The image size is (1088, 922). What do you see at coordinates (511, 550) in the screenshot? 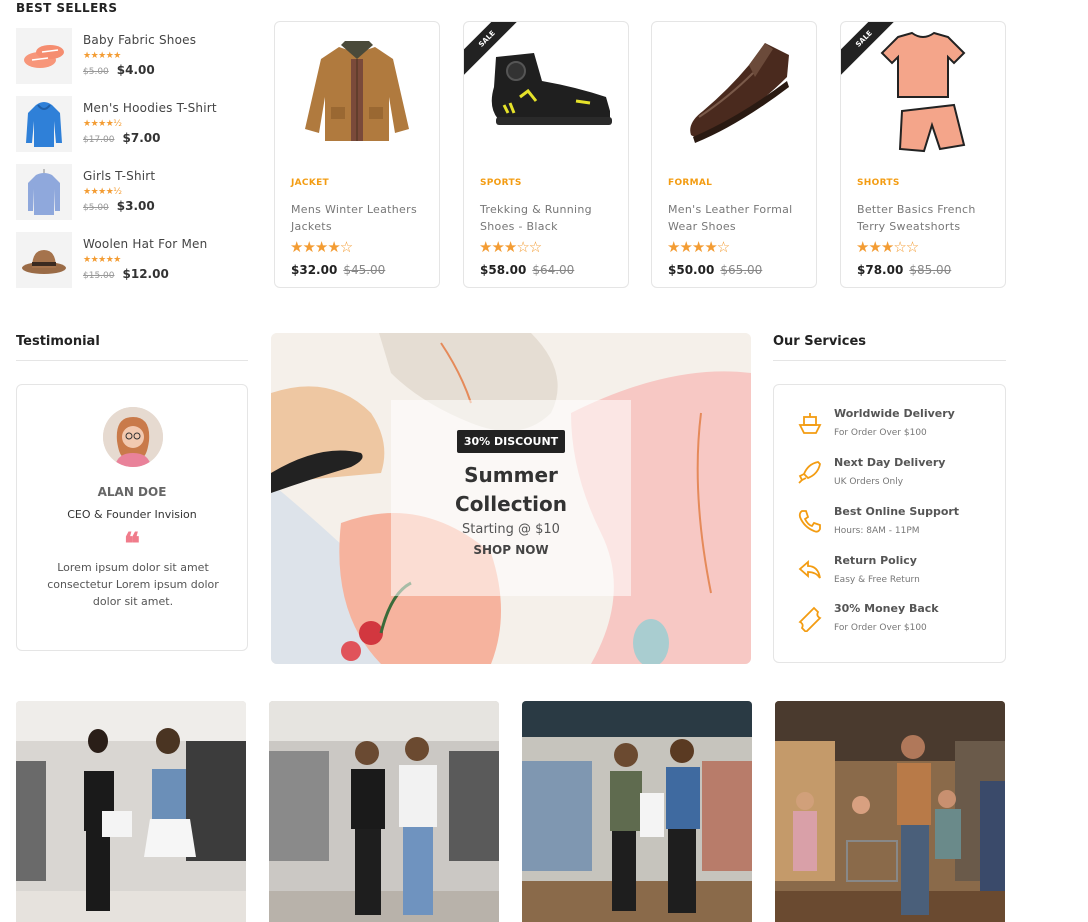
I see `shop-now-link: SHOP NOW` at bounding box center [511, 550].